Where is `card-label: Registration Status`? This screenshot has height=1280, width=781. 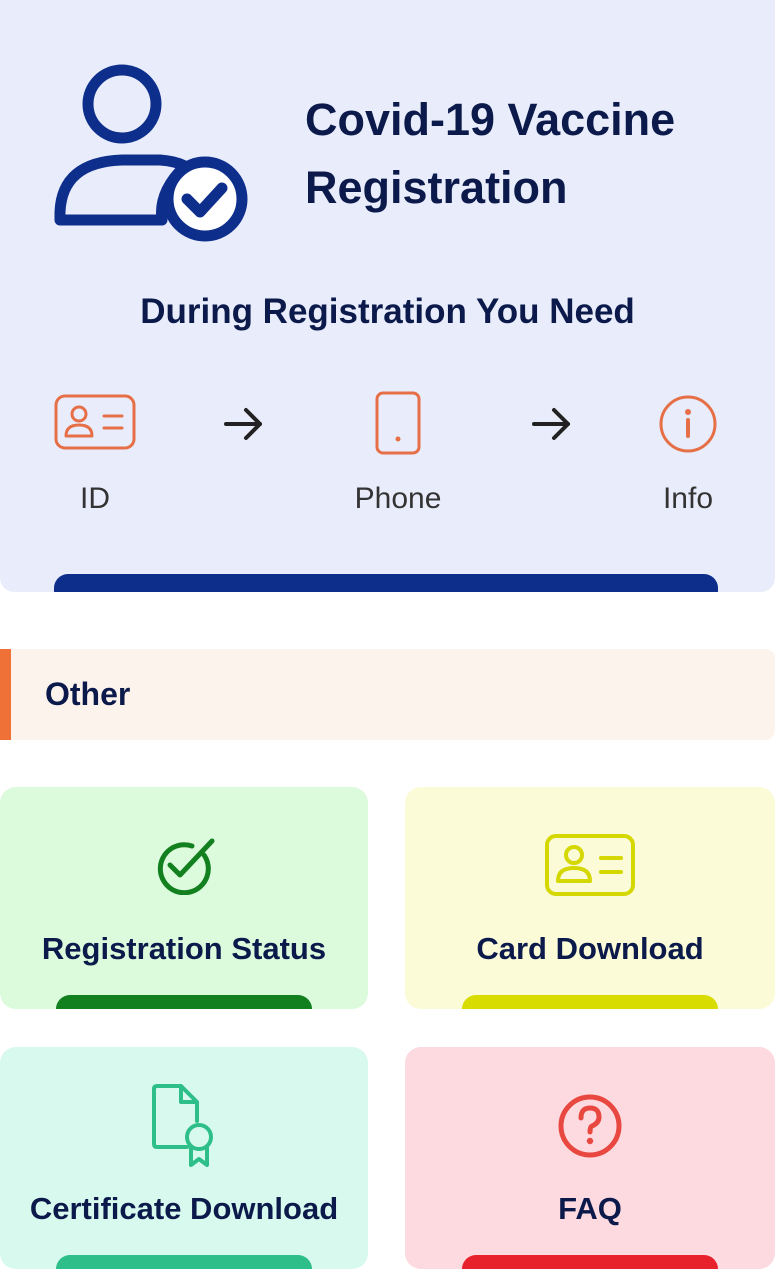 card-label: Registration Status is located at coordinates (184, 948).